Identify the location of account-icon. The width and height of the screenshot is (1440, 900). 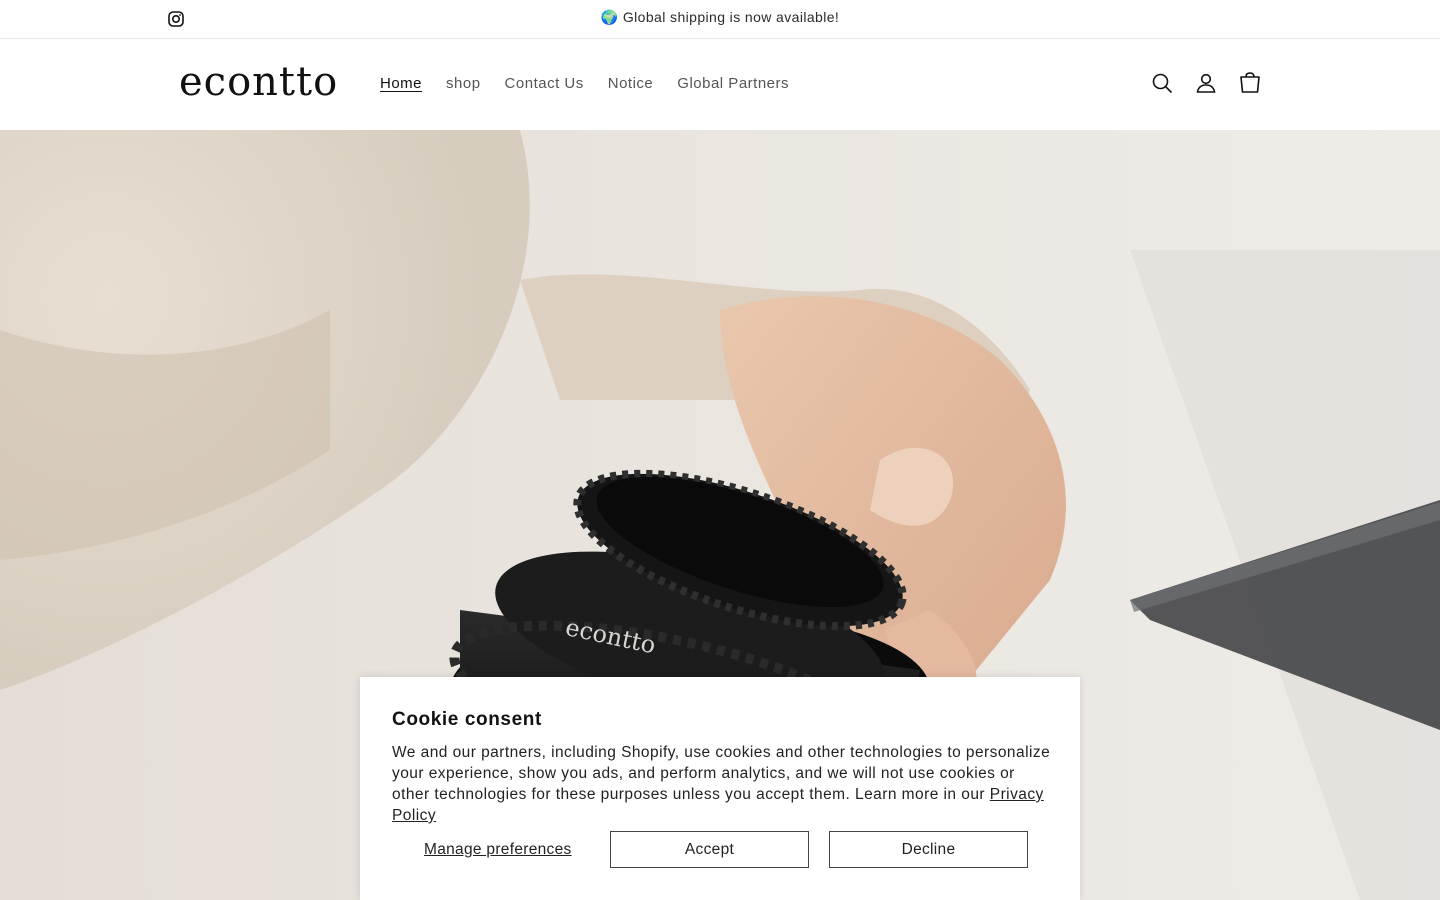
(1206, 83).